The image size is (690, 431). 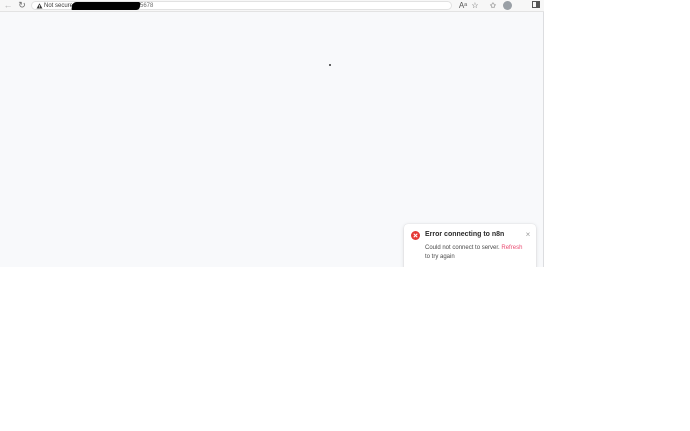 I want to click on url-port-text: 5678, so click(x=147, y=6).